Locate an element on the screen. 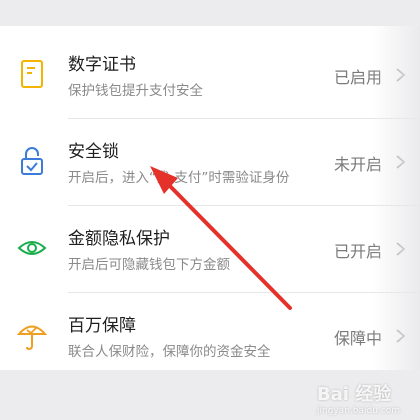  certificate-icon is located at coordinates (32, 74).